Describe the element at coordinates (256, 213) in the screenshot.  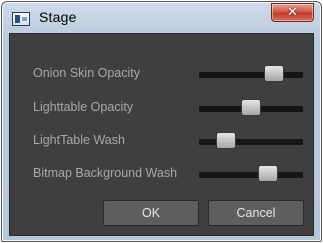
I see `cancel-button: Cancel` at that location.